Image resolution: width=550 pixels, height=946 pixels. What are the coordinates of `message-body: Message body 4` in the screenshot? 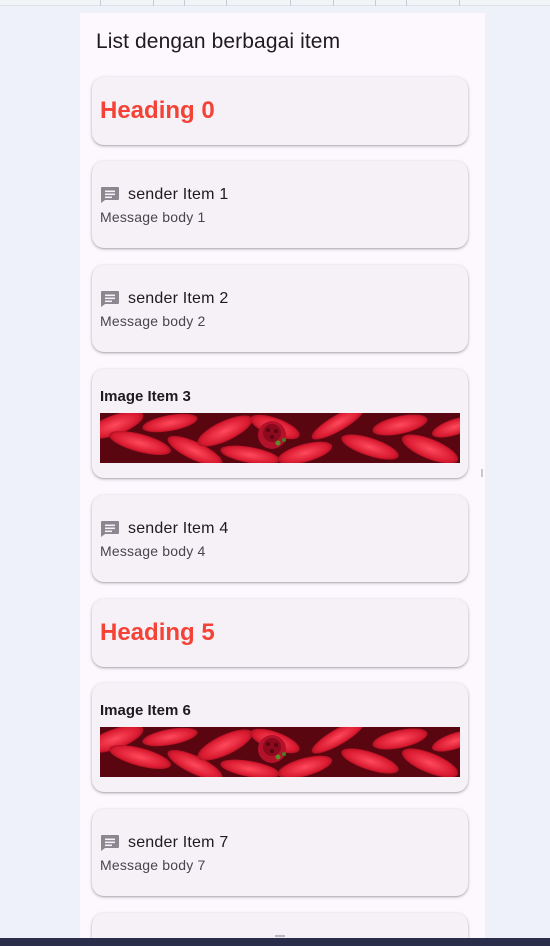 It's located at (153, 551).